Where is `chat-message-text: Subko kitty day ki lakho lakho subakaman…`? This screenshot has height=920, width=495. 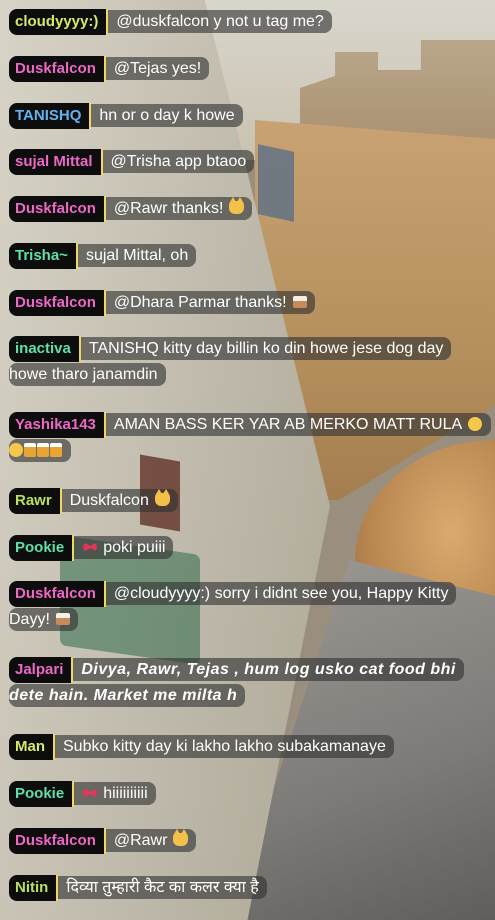 chat-message-text: Subko kitty day ki lakho lakho subakaman… is located at coordinates (224, 746).